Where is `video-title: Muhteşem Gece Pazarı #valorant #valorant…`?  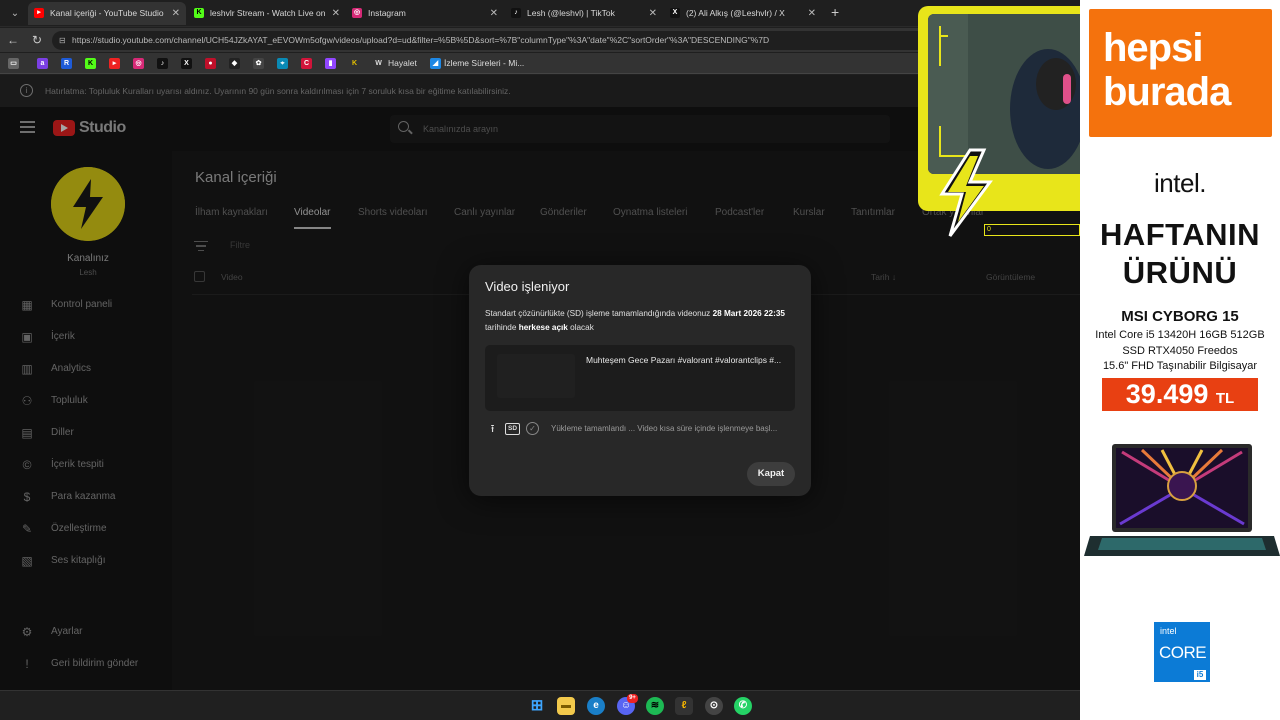
video-title: Muhteşem Gece Pazarı #valorant #valorant… is located at coordinates (684, 360).